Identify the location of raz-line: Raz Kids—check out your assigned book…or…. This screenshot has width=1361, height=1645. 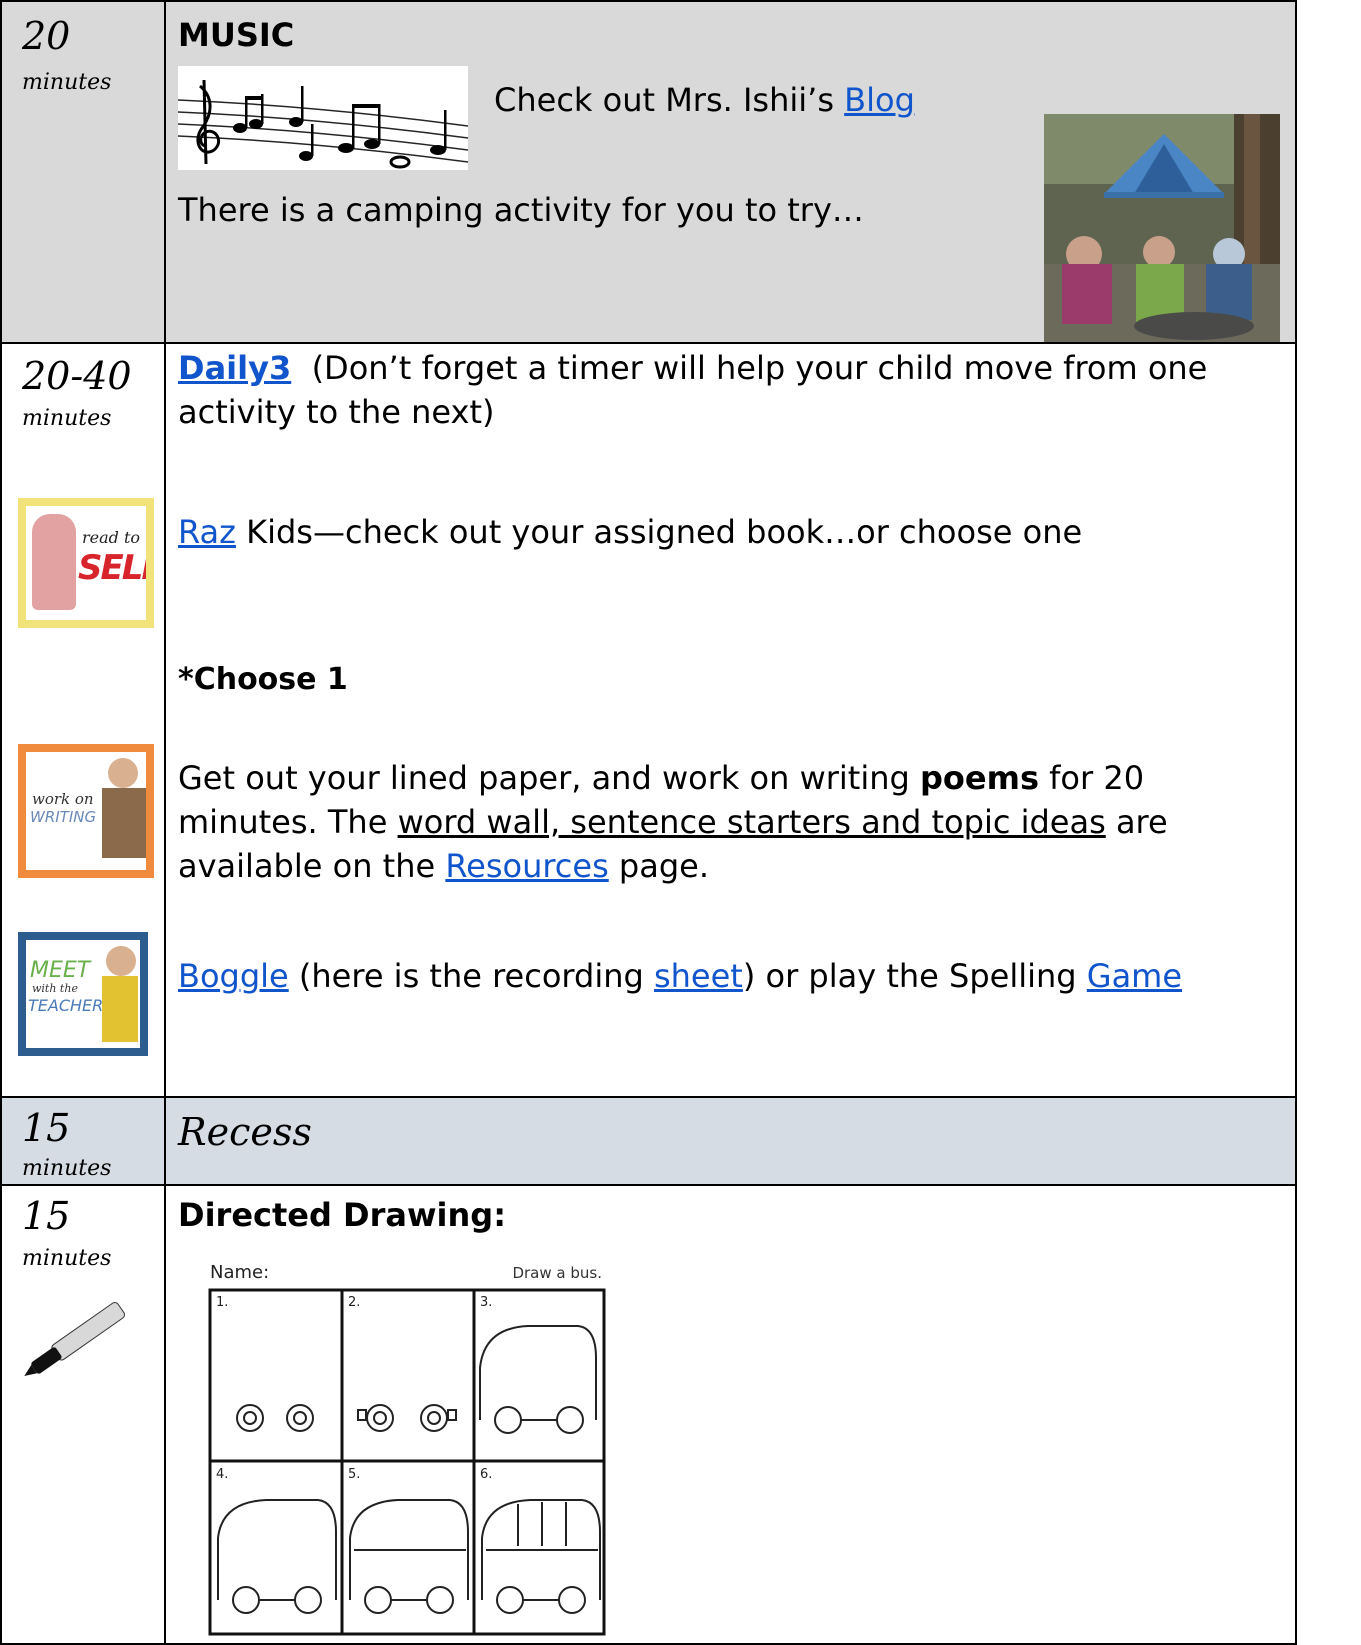
(630, 532).